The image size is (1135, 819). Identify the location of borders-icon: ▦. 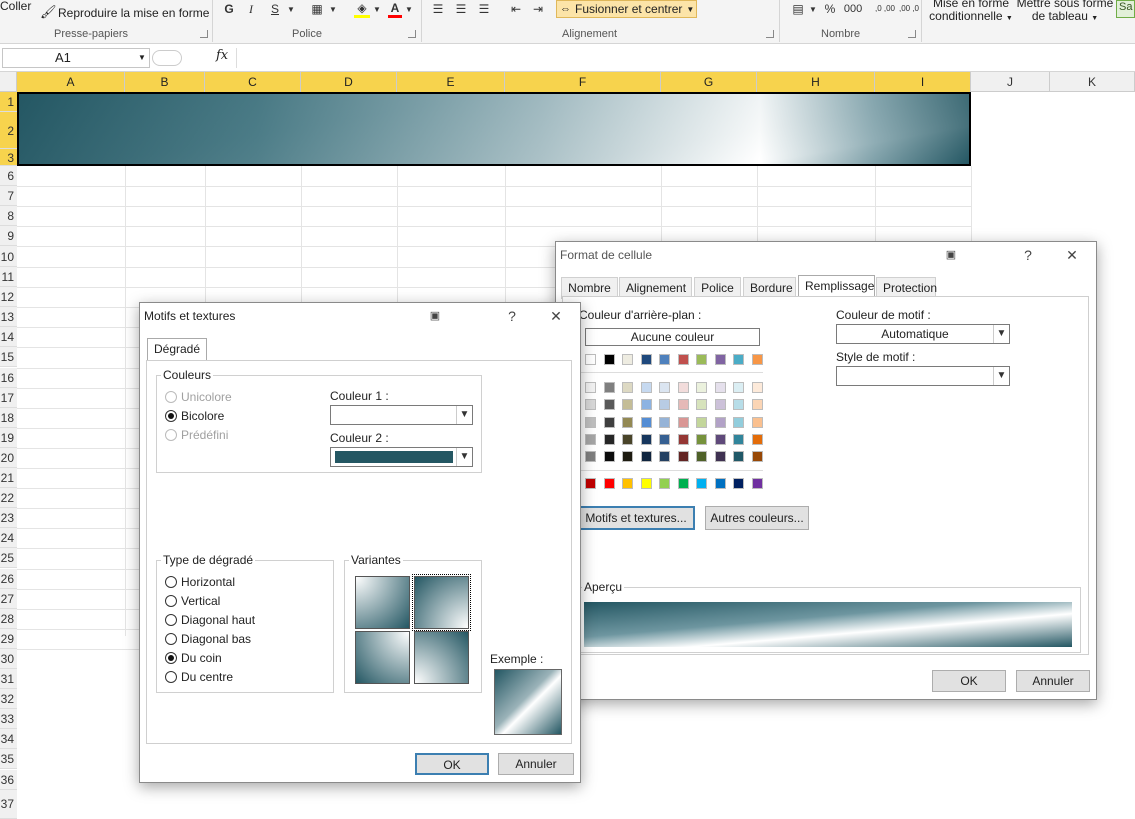
(317, 9).